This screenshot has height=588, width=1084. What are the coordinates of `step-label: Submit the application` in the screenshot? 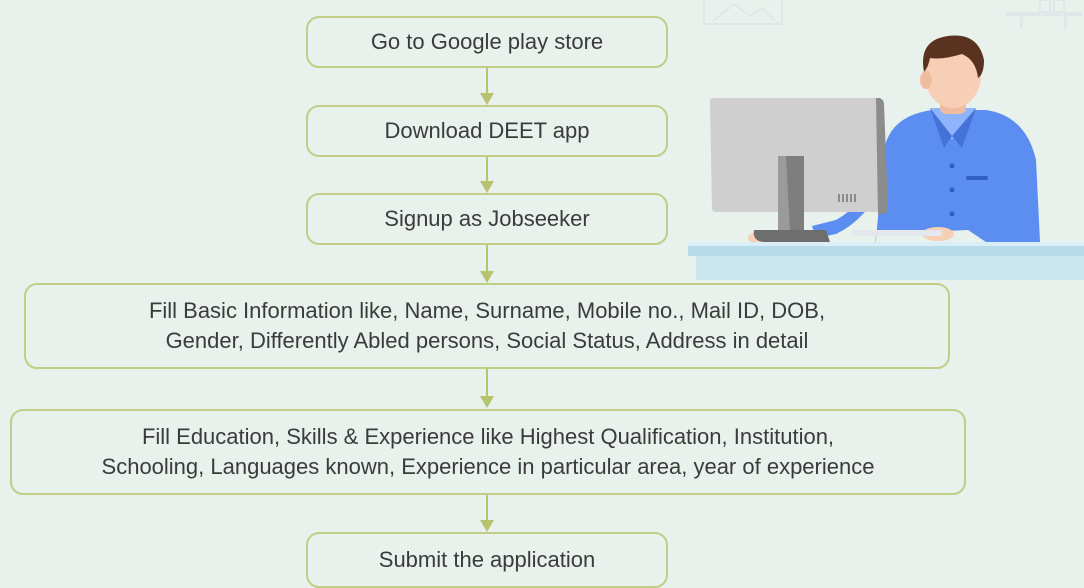 It's located at (487, 559).